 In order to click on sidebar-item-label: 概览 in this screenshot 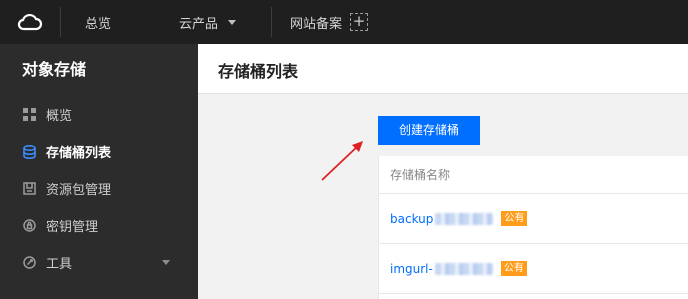, I will do `click(59, 116)`.